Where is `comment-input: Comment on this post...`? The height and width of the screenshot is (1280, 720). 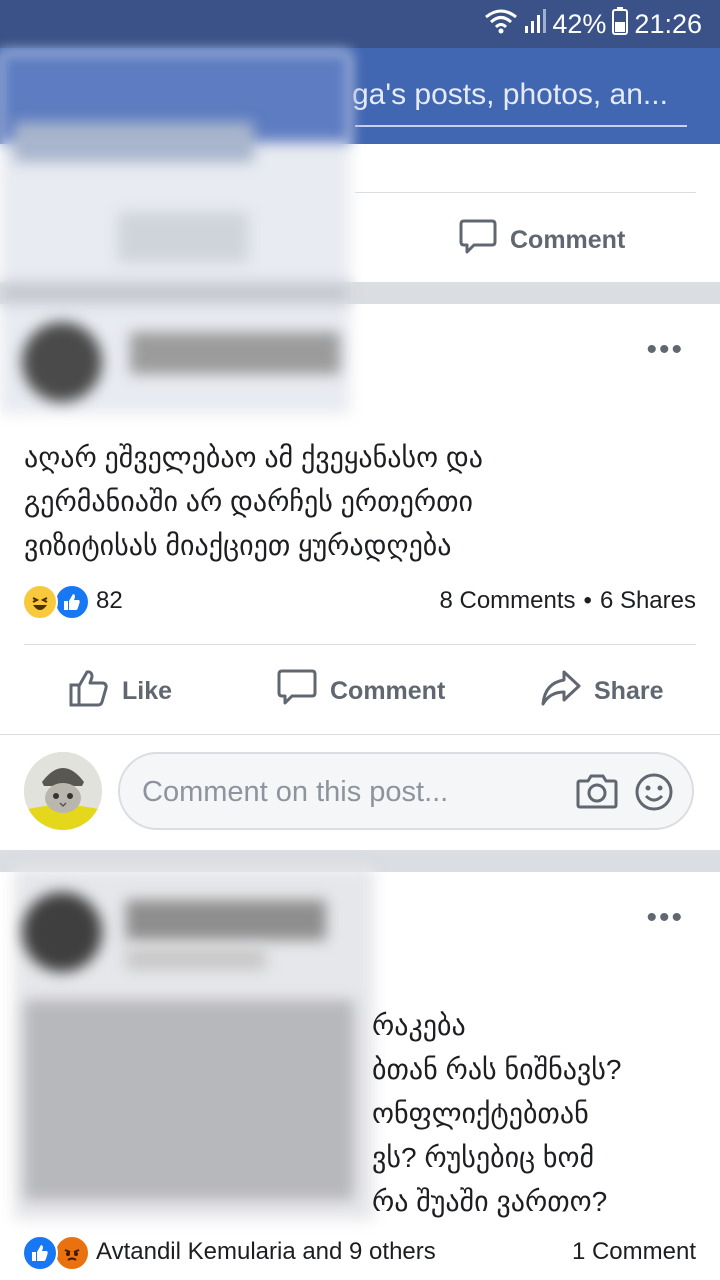 comment-input: Comment on this post... is located at coordinates (406, 791).